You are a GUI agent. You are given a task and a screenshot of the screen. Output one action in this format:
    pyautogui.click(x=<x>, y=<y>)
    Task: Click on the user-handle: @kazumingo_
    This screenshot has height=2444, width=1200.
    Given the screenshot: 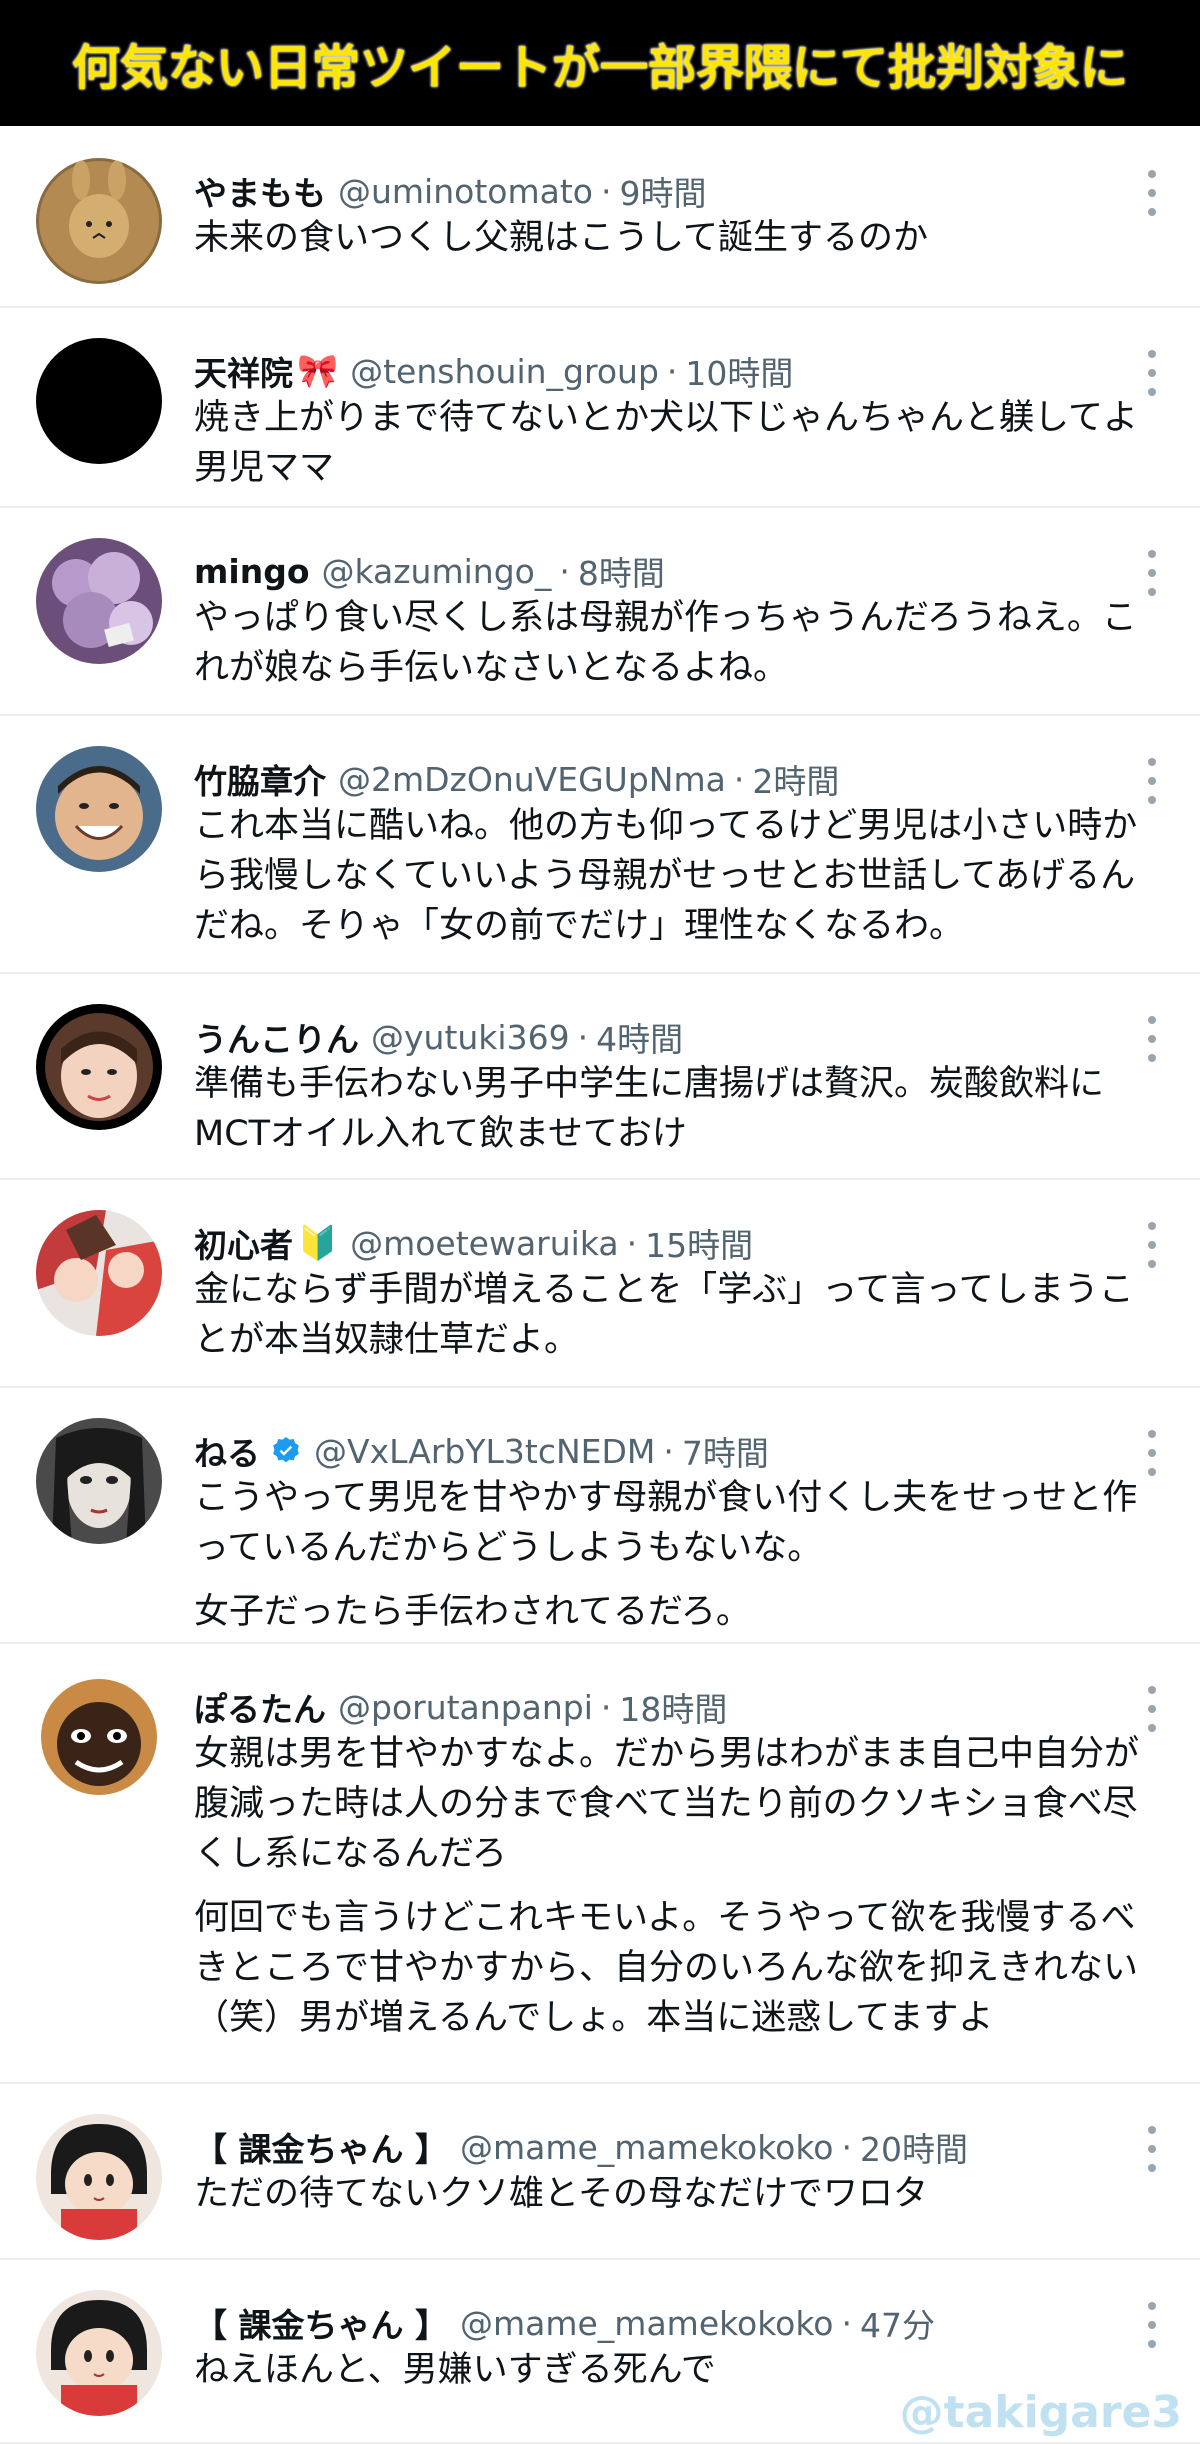 What is the action you would take?
    pyautogui.click(x=436, y=571)
    